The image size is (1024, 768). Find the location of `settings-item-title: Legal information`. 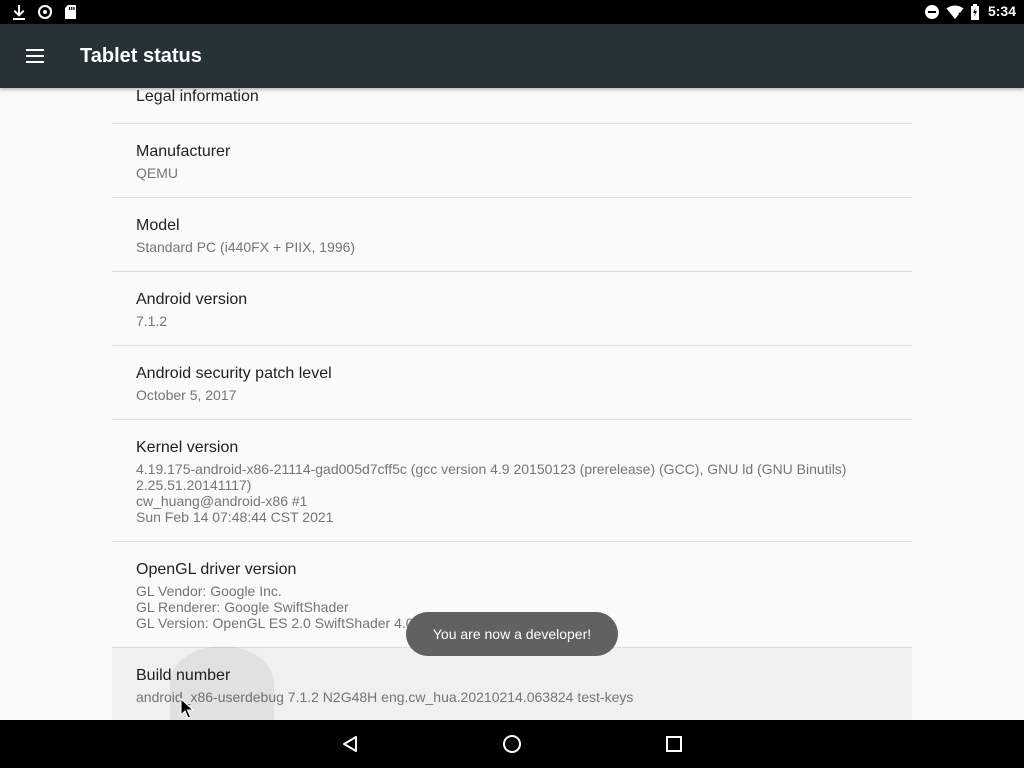

settings-item-title: Legal information is located at coordinates (197, 96).